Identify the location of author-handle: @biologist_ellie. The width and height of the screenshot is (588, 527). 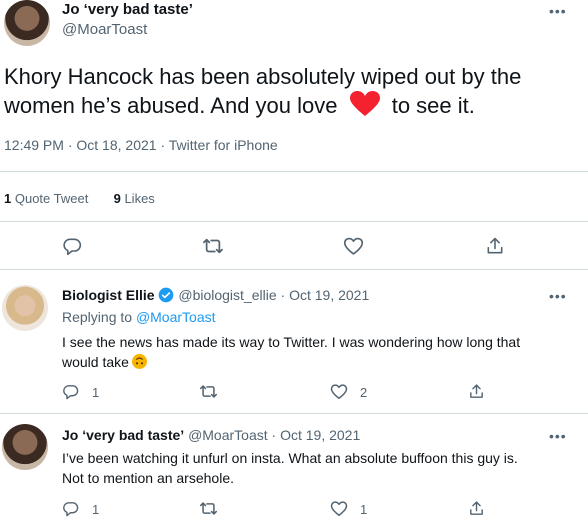
(227, 295).